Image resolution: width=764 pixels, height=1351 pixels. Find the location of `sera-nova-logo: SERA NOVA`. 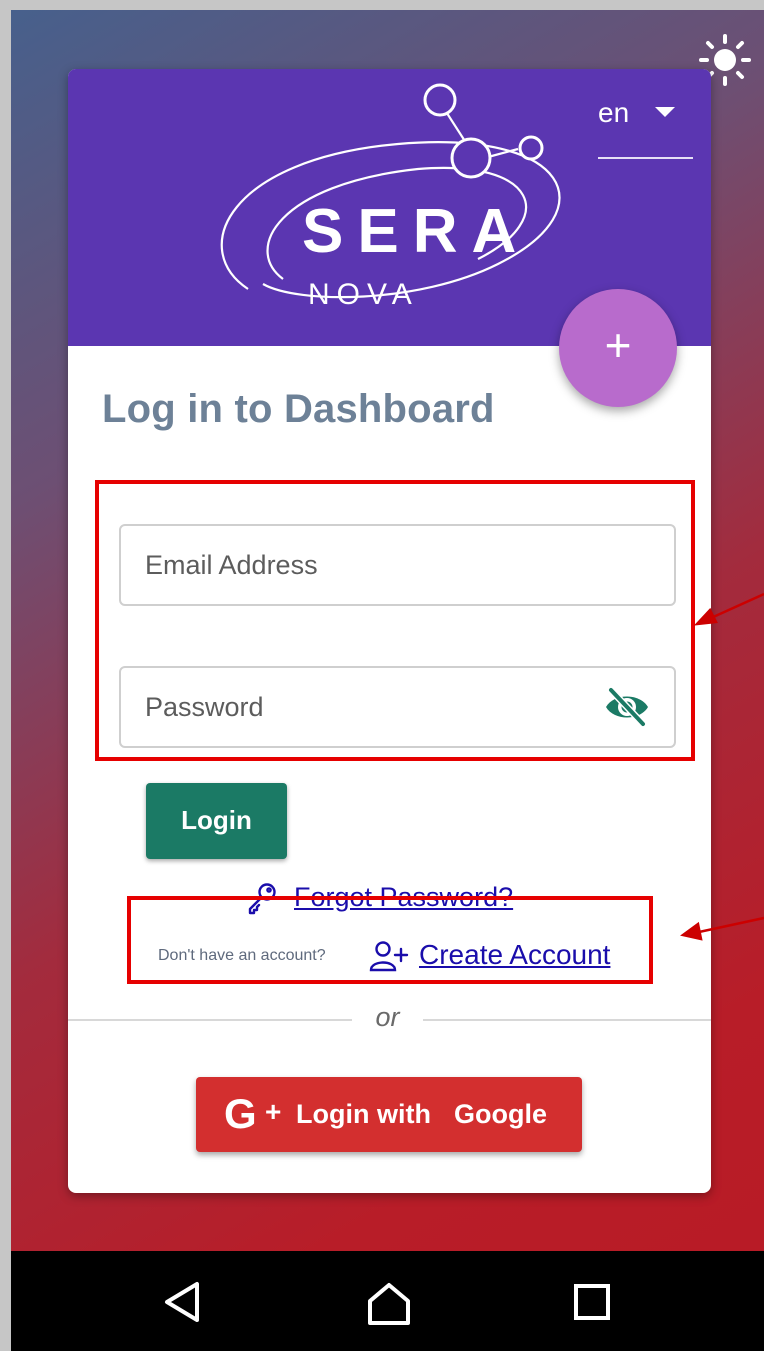

sera-nova-logo: SERA NOVA is located at coordinates (390, 197).